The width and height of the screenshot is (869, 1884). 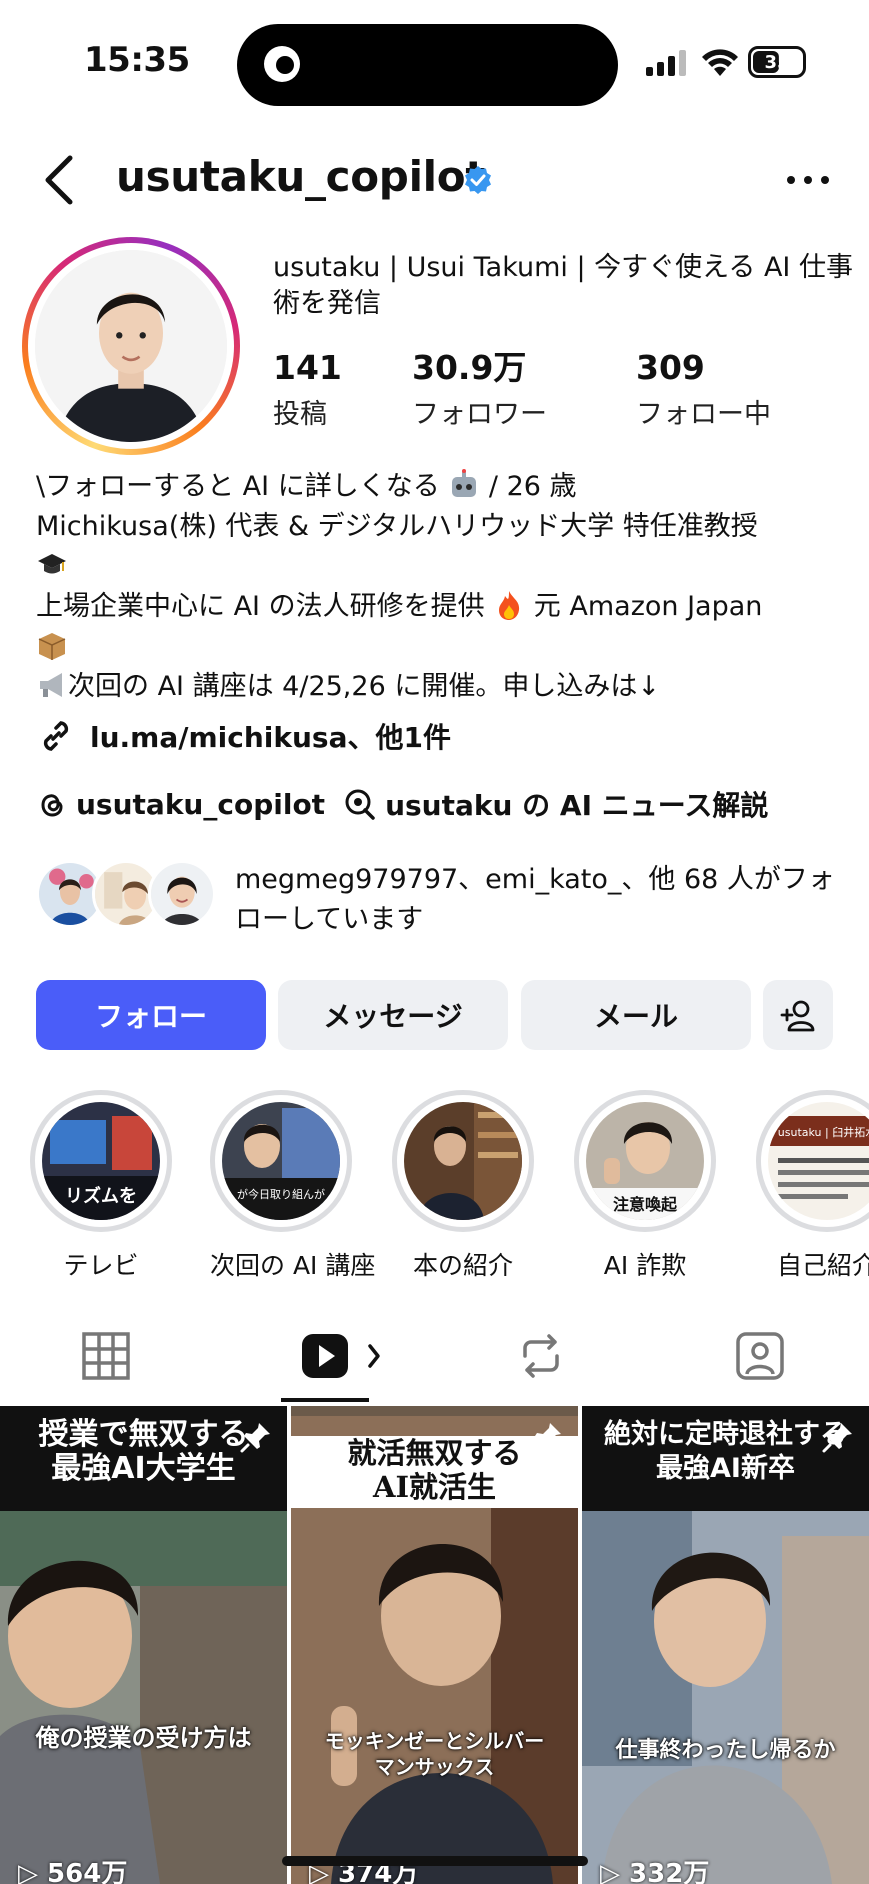 I want to click on cellular-signal-icon, so click(x=666, y=63).